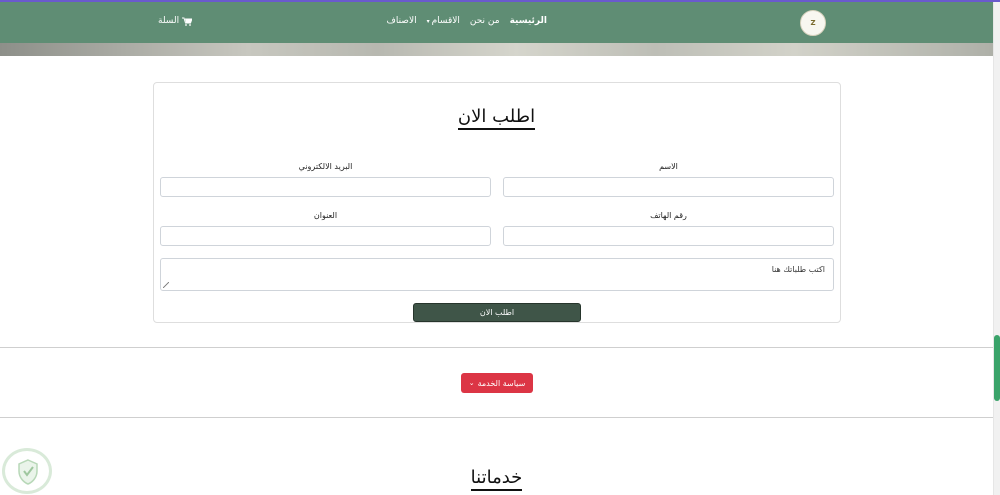 Image resolution: width=1000 pixels, height=495 pixels. I want to click on nav-links: الرئيسية من نحن الاقسام▾ الاصناف, so click(467, 21).